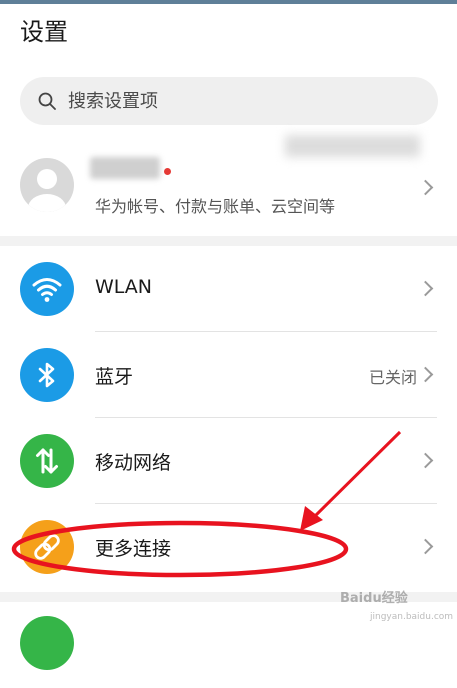  I want to click on settings-item-label: 蓝牙, so click(114, 377).